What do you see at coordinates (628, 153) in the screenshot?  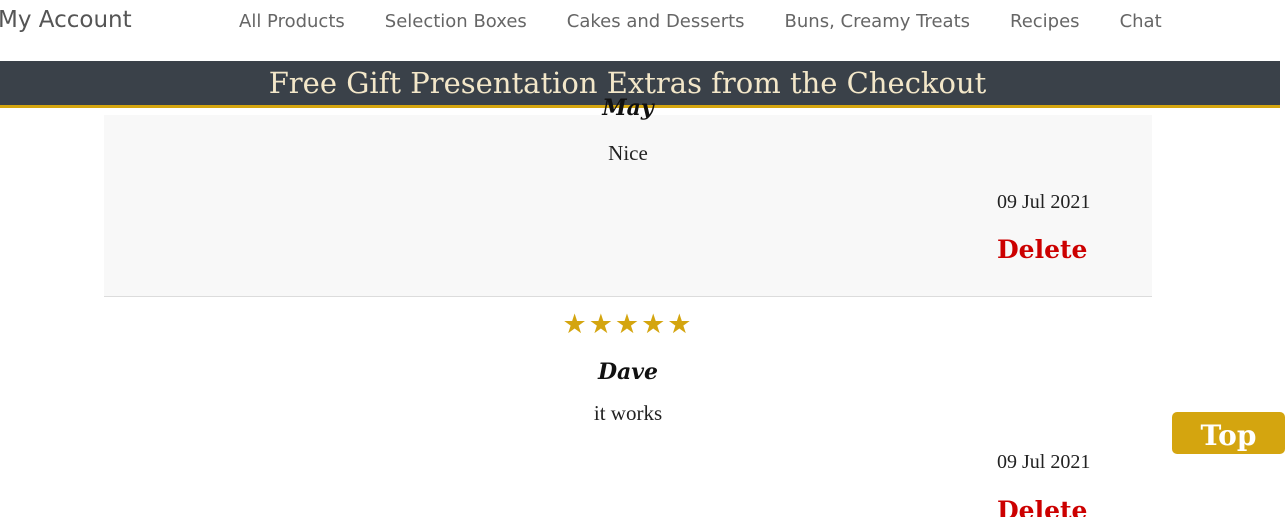 I see `review-comment: Nice` at bounding box center [628, 153].